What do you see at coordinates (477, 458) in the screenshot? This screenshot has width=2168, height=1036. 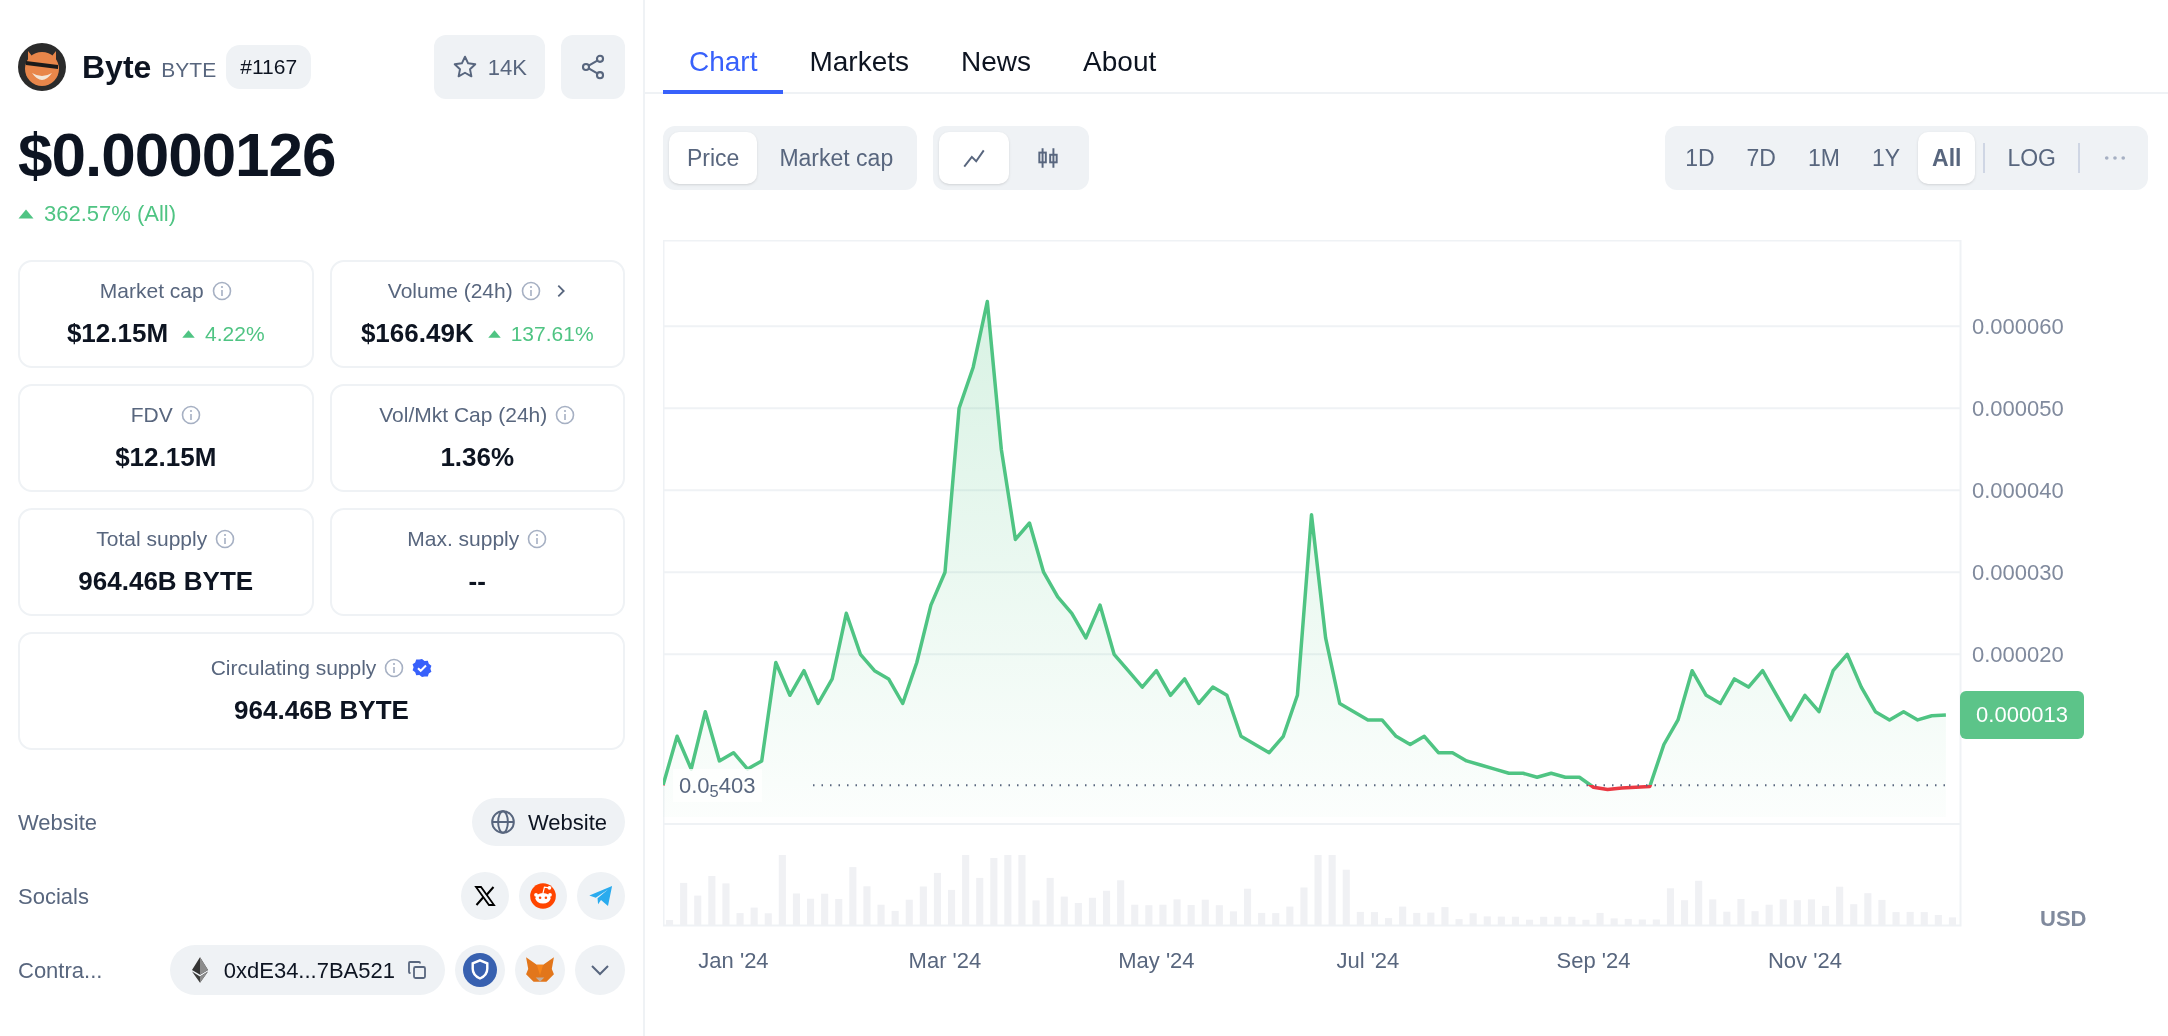 I see `stat-value: 1.36%` at bounding box center [477, 458].